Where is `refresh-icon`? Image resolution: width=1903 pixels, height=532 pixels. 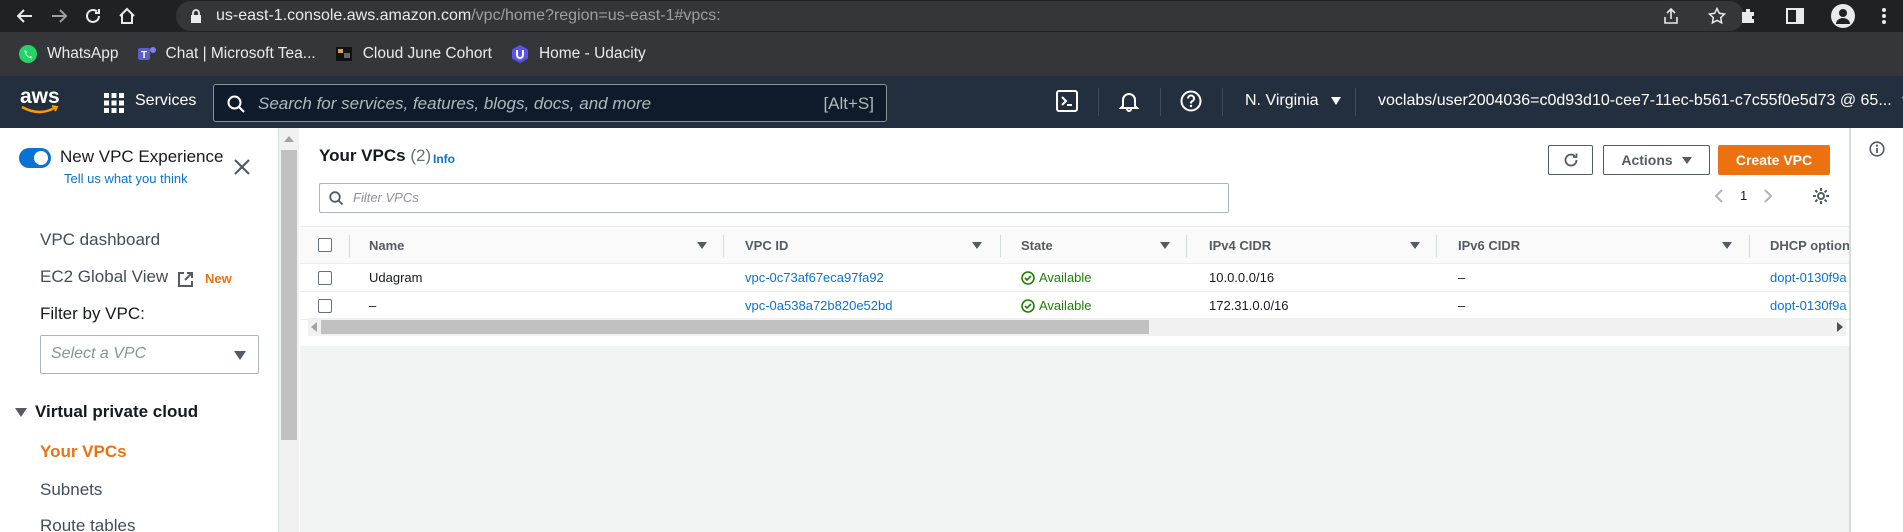
refresh-icon is located at coordinates (1570, 160).